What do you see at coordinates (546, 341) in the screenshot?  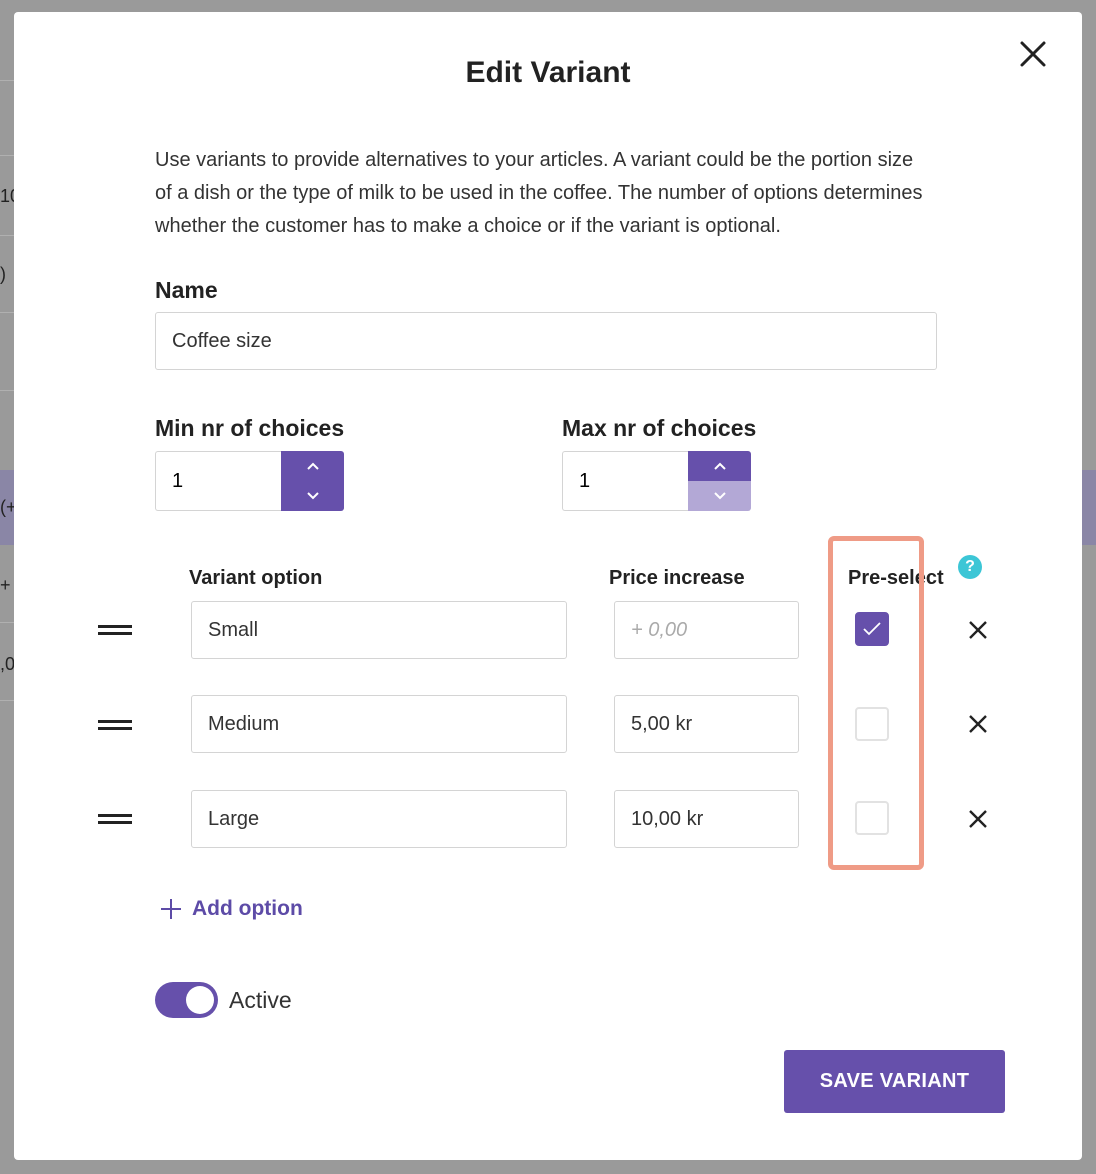 I see `name-input` at bounding box center [546, 341].